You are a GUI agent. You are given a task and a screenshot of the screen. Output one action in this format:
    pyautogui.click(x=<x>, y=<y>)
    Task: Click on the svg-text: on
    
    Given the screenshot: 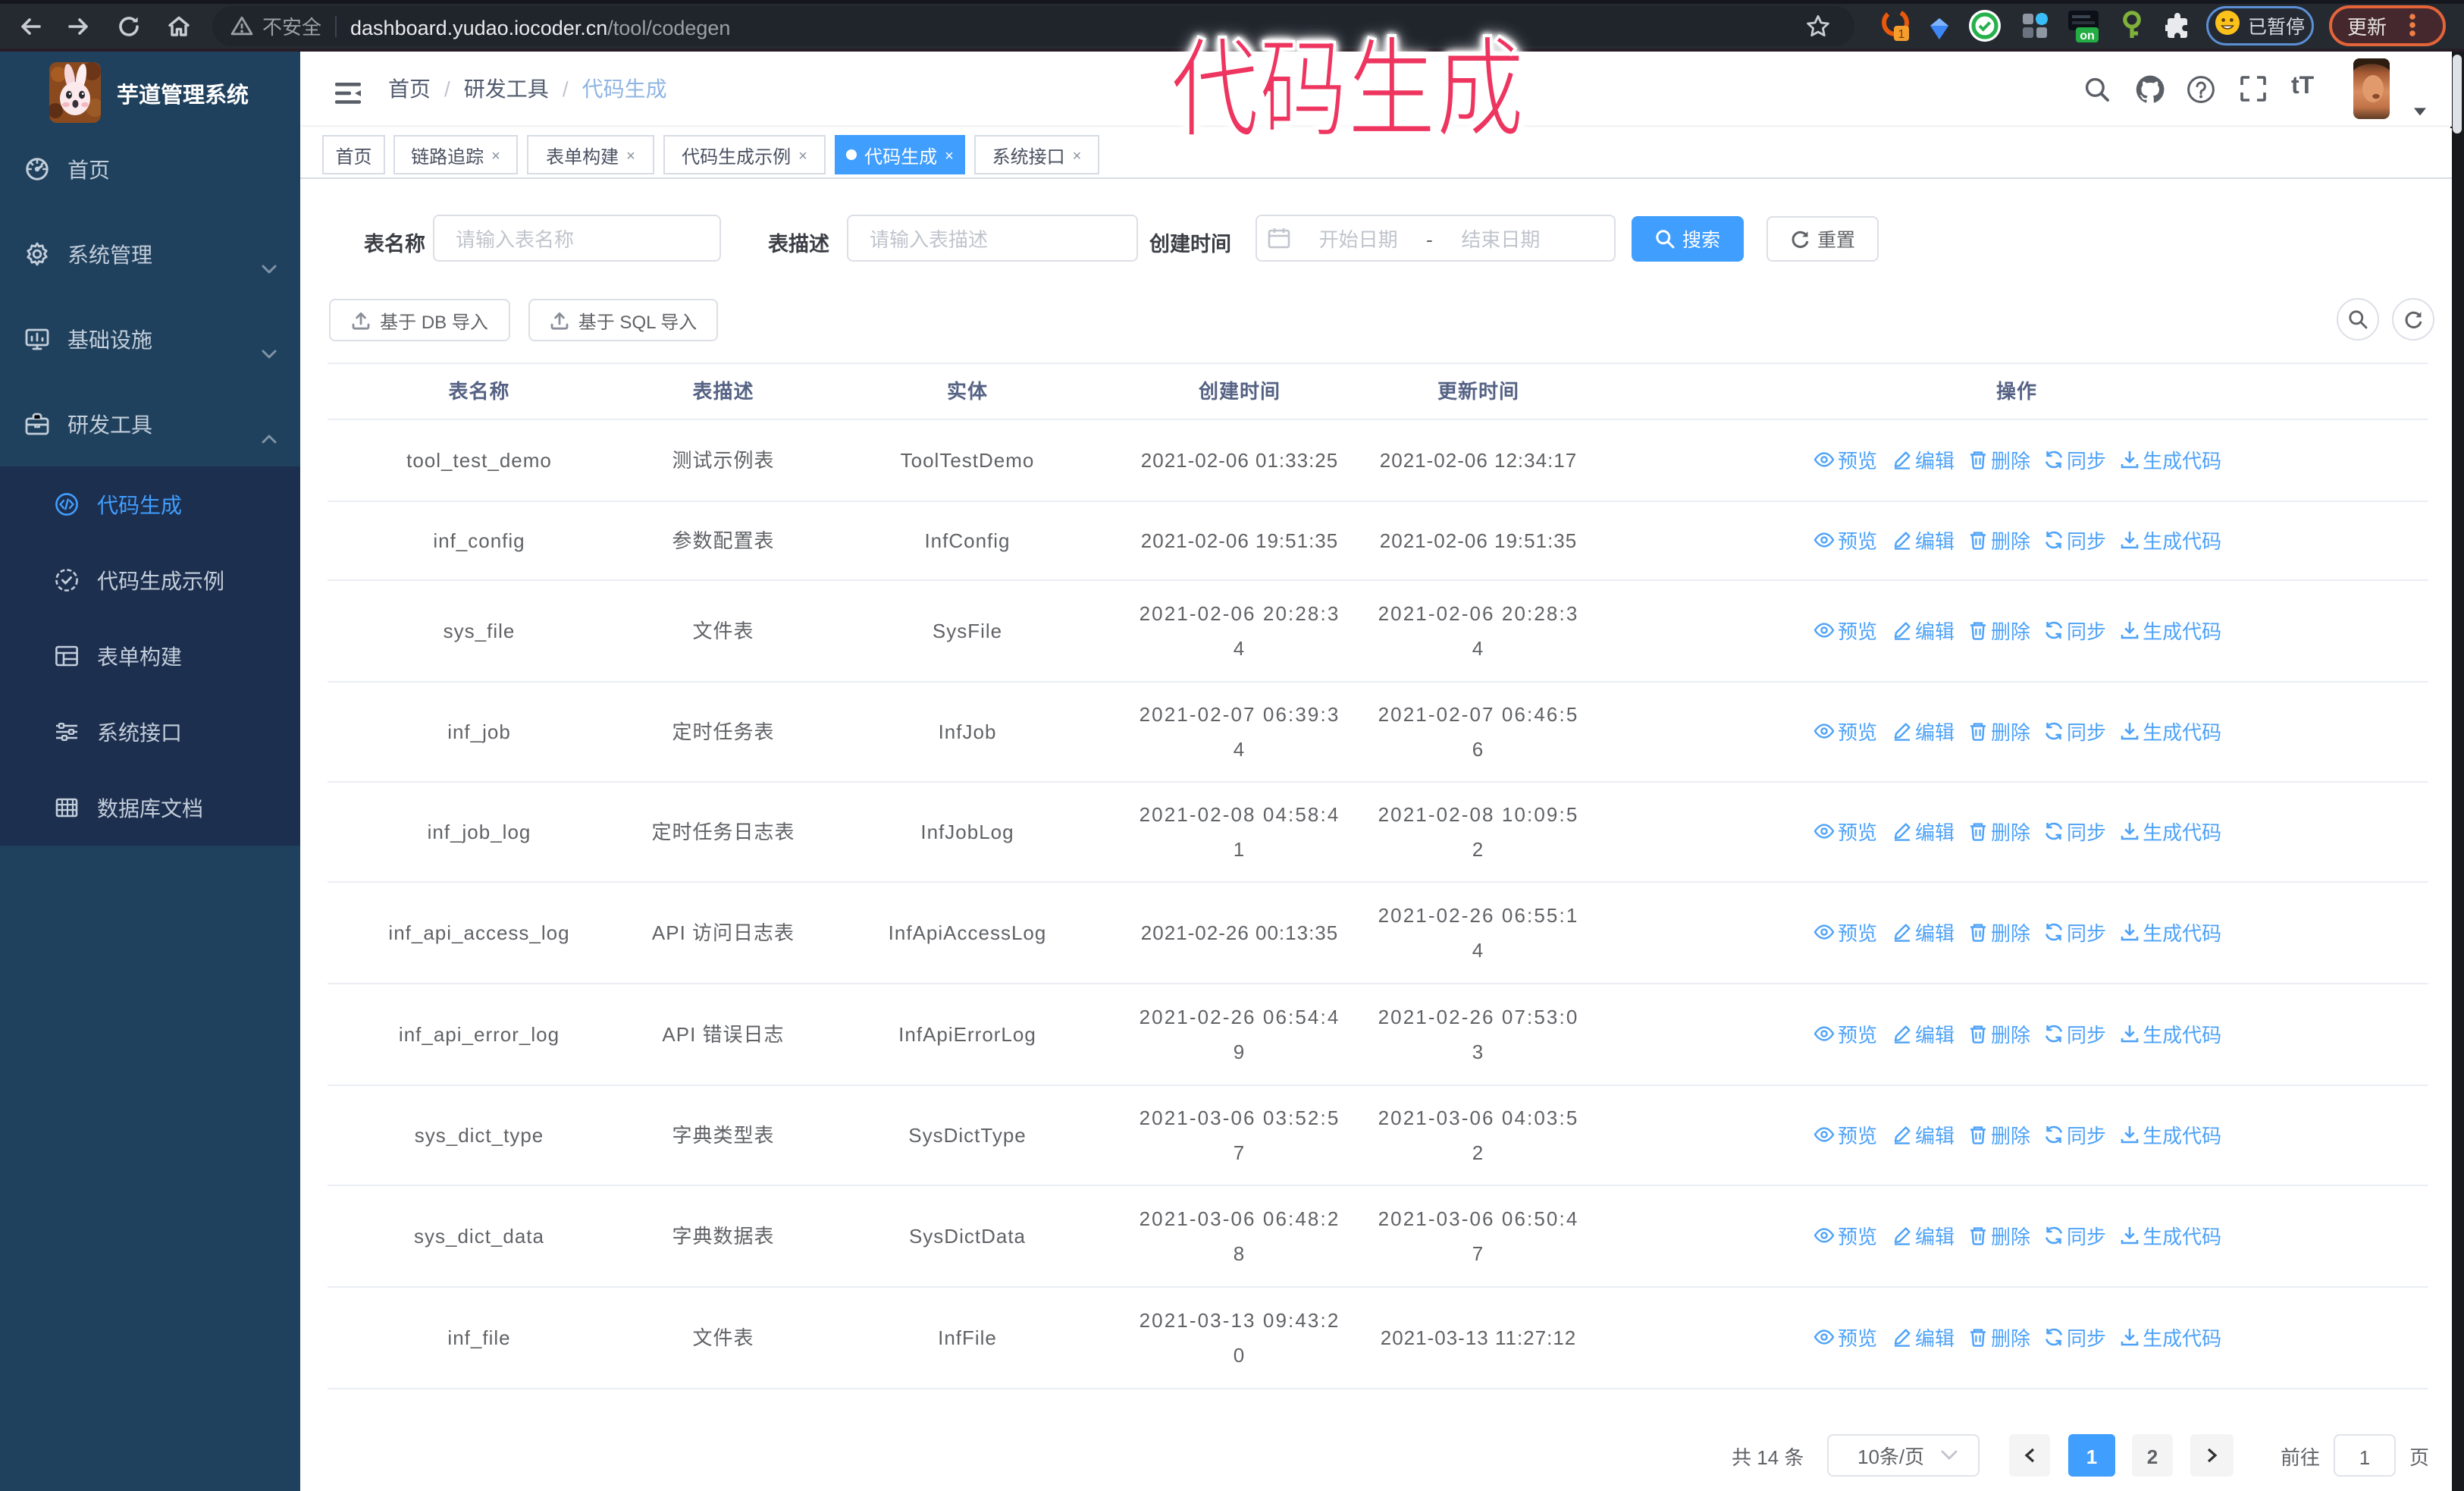 What is the action you would take?
    pyautogui.click(x=2087, y=36)
    